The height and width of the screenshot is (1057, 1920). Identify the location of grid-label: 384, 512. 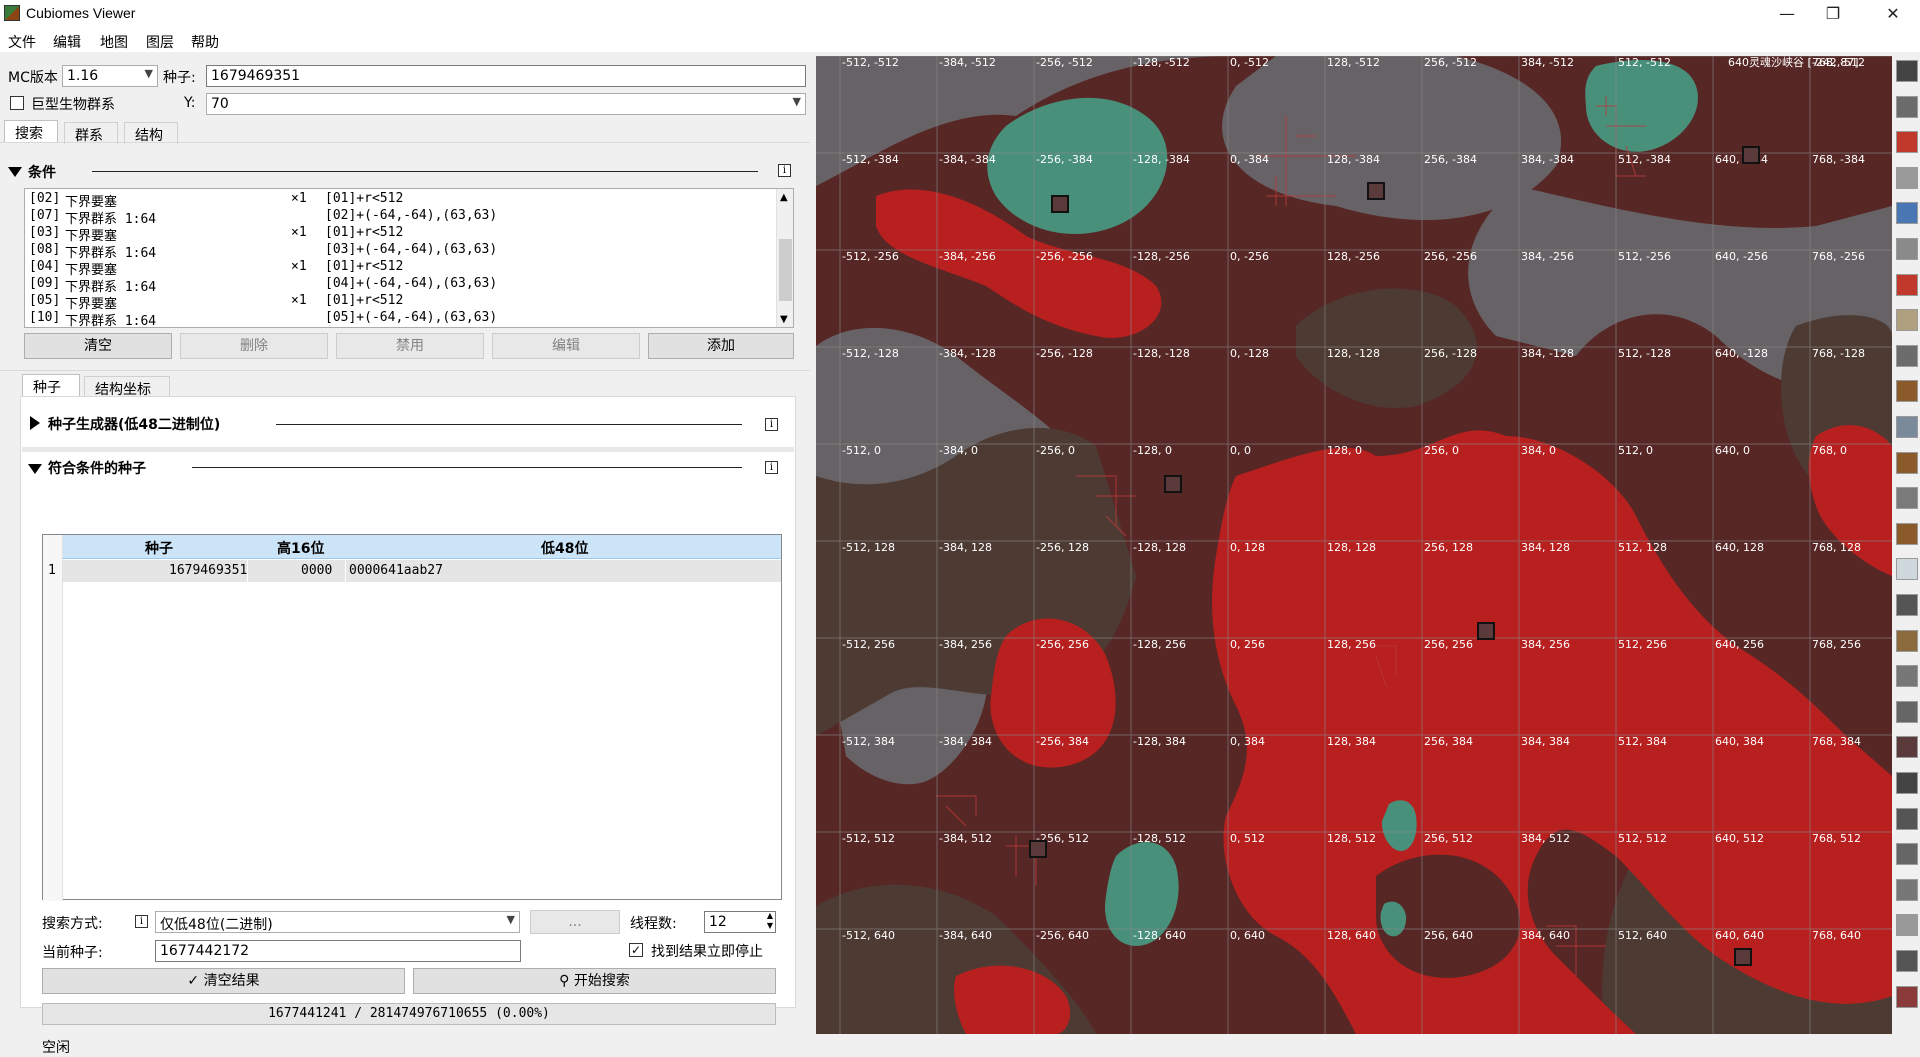
(1545, 838).